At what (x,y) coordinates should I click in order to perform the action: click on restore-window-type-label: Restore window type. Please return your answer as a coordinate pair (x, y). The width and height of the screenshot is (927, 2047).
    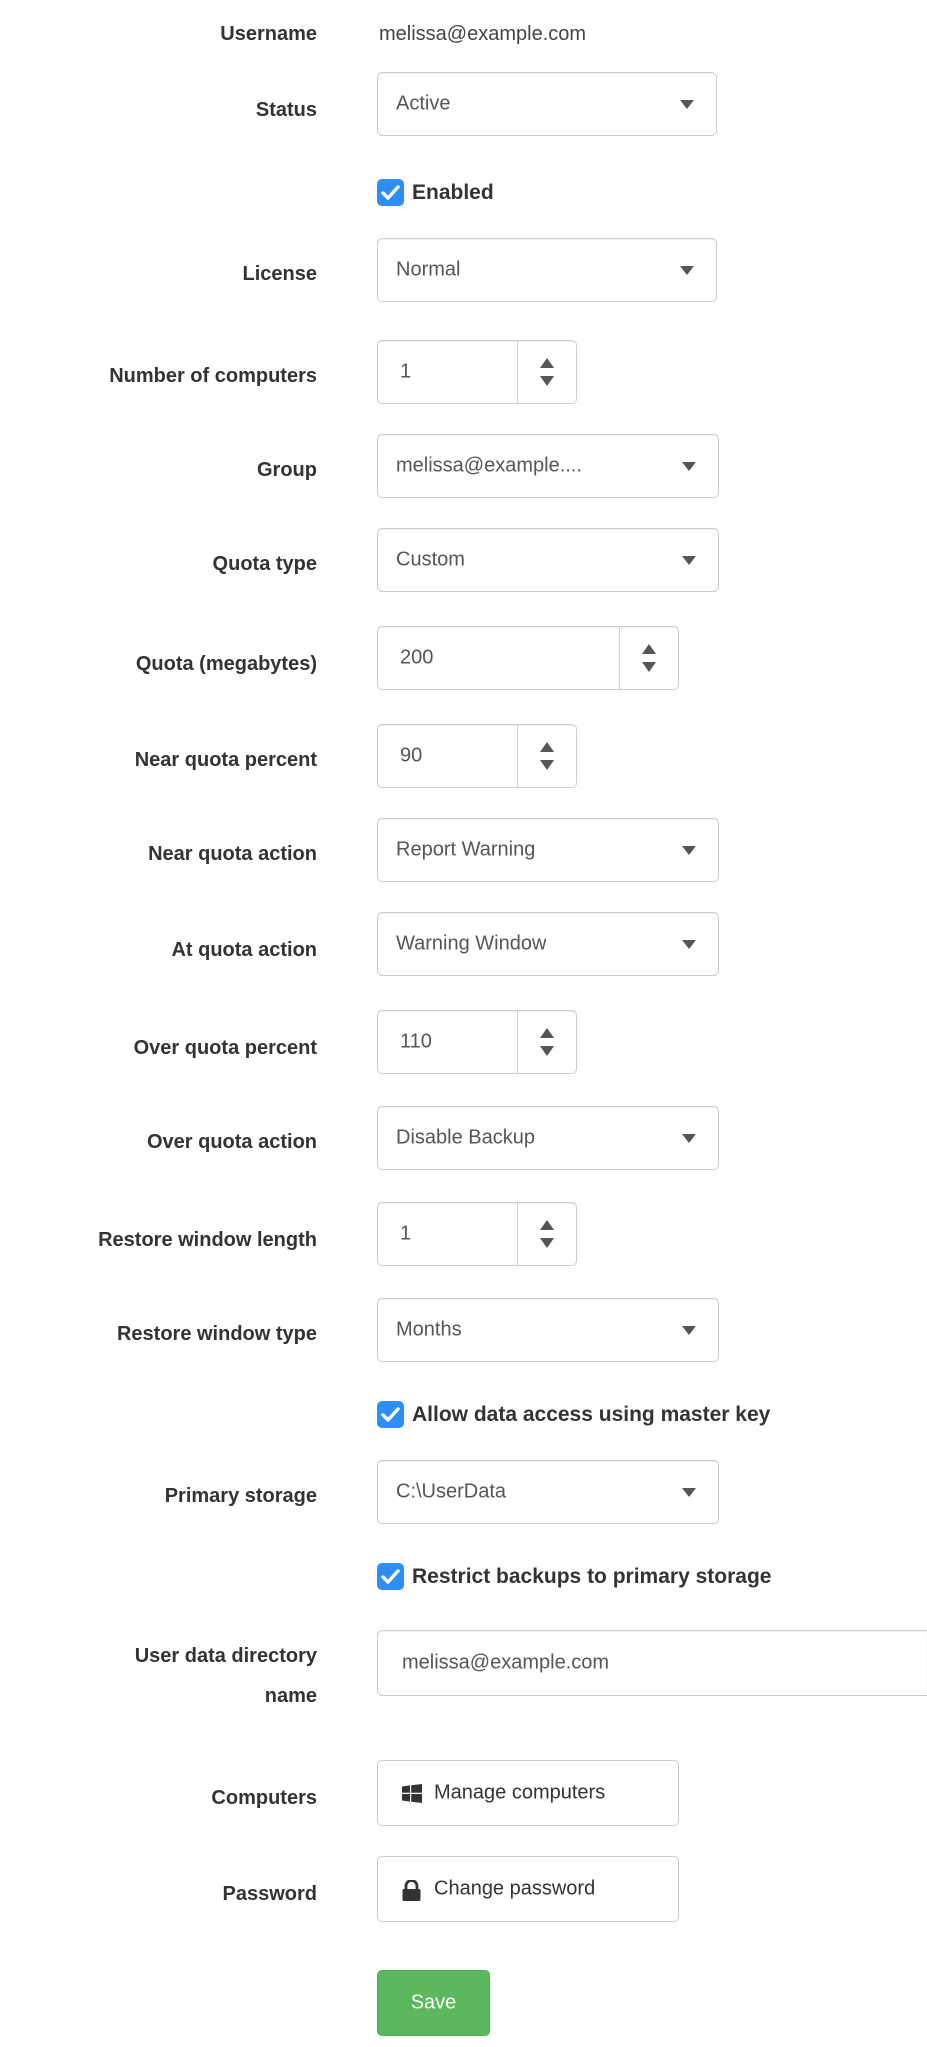
    Looking at the image, I should click on (216, 1334).